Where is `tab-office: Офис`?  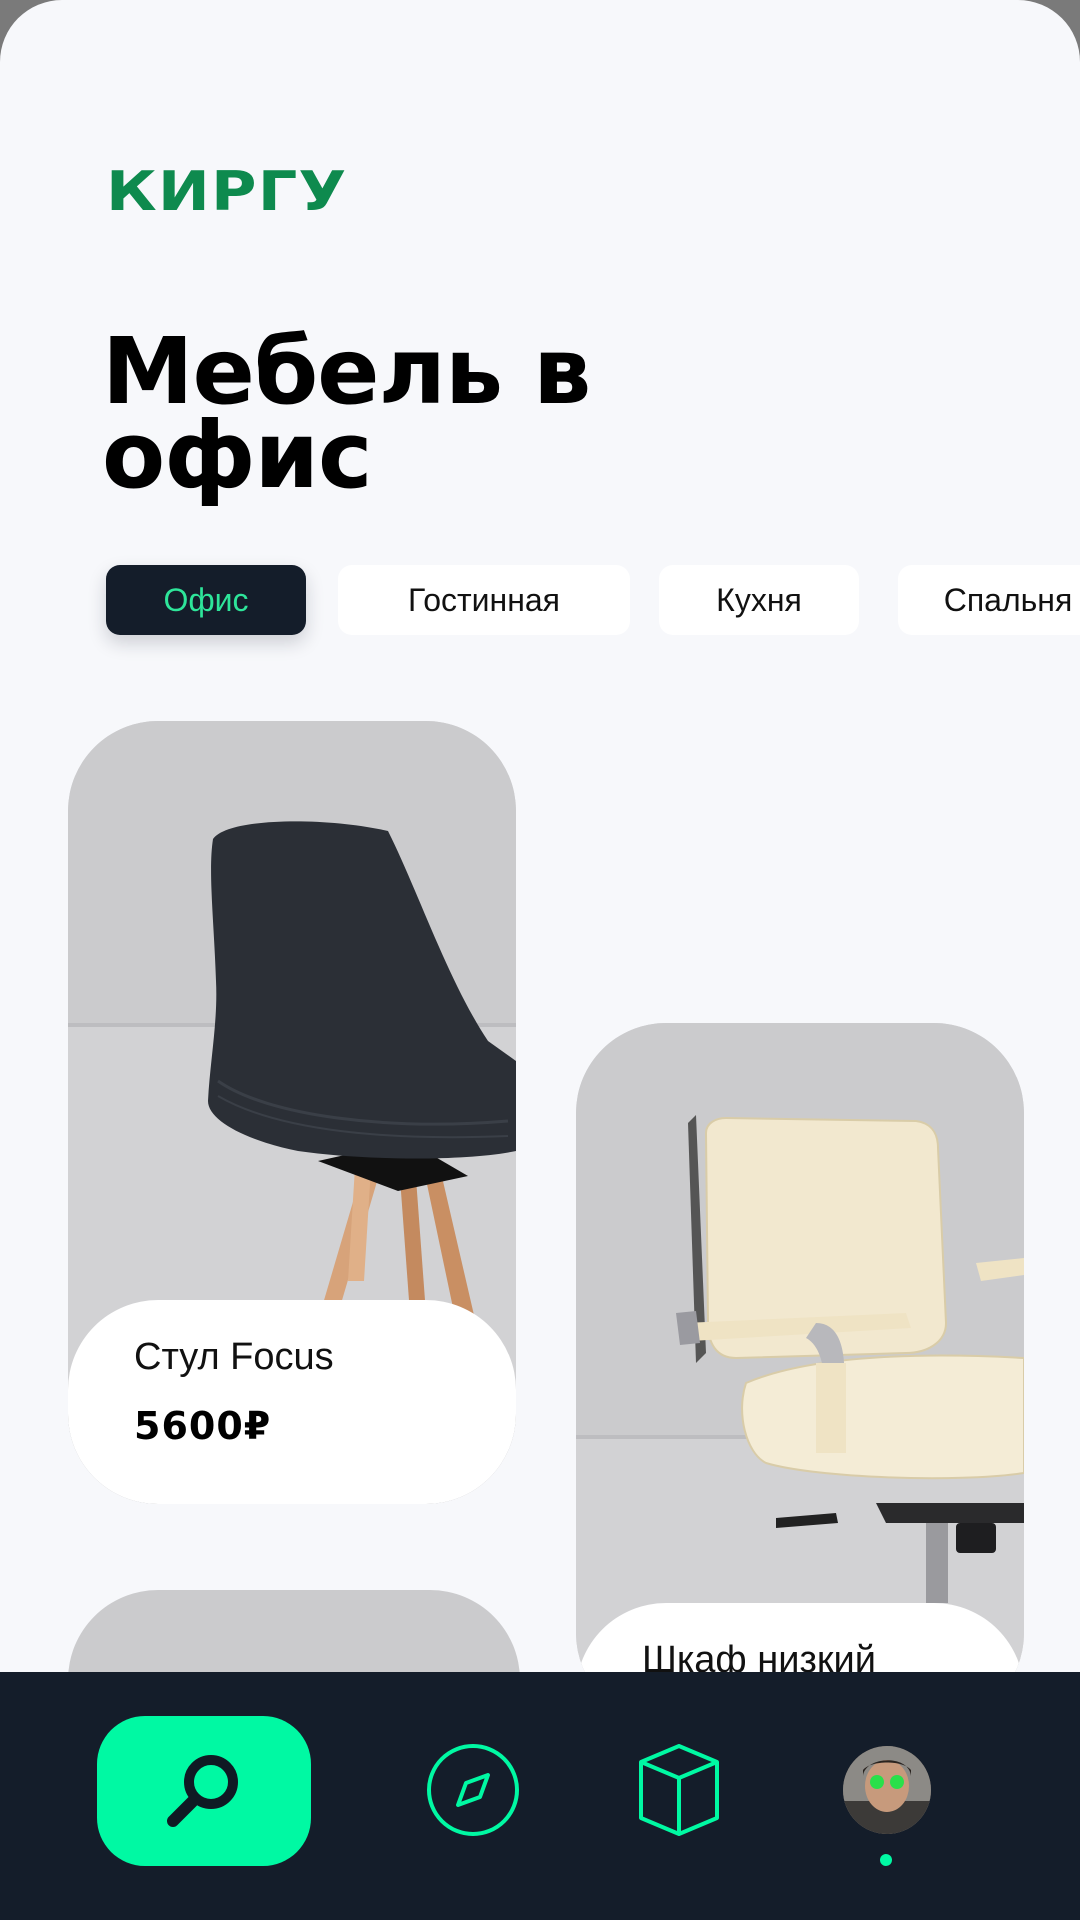 tab-office: Офис is located at coordinates (206, 600).